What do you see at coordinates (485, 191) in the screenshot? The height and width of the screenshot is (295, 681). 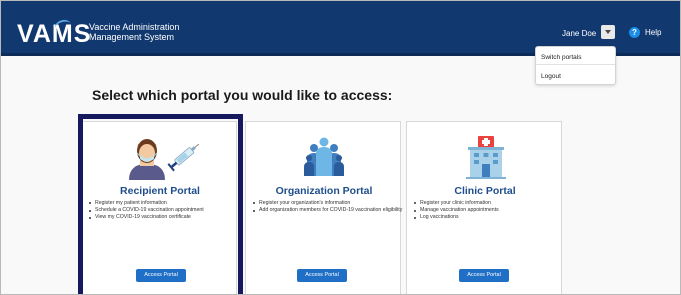 I see `portal-title: Clinic Portal` at bounding box center [485, 191].